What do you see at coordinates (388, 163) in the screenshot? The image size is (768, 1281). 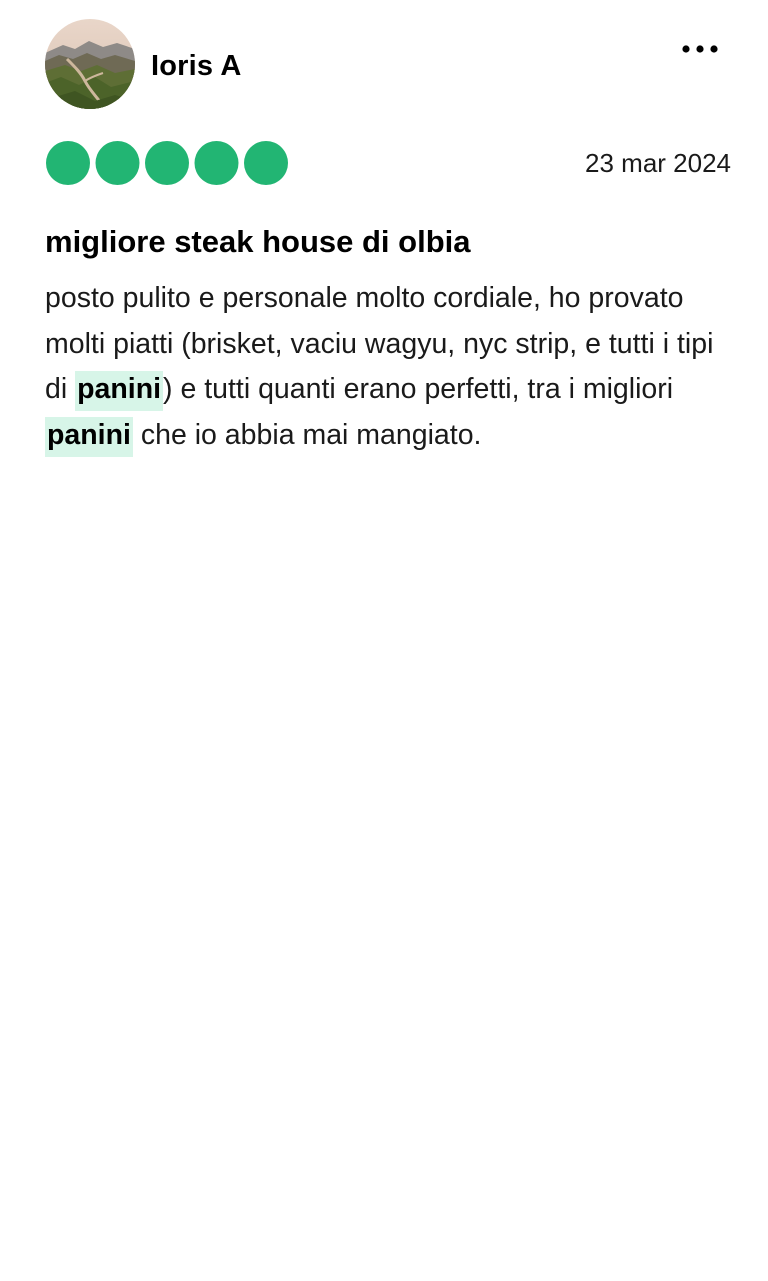 I see `rating-row: 23 mar 2024` at bounding box center [388, 163].